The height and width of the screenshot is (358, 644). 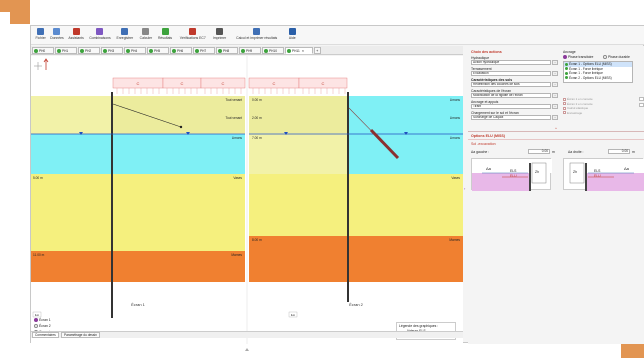 I want to click on splitter-handle, so click(x=247, y=349).